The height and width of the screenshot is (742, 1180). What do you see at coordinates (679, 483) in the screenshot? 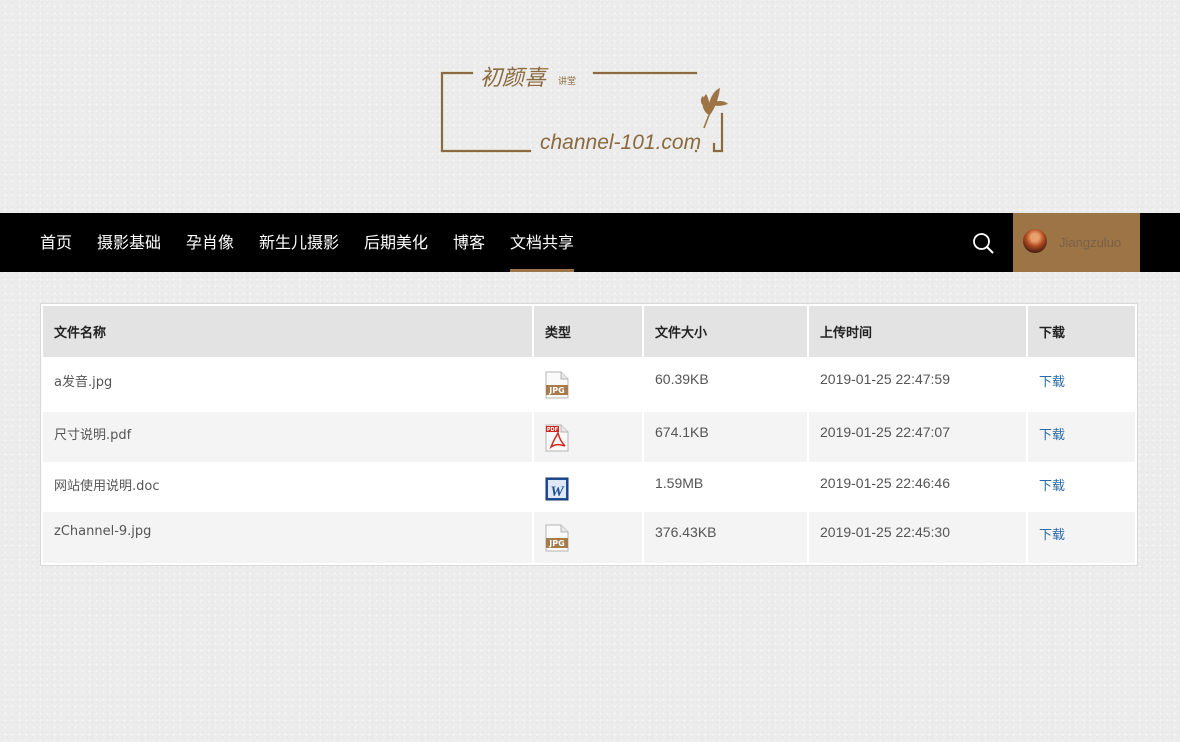
I see `file-size: 1.59MB` at bounding box center [679, 483].